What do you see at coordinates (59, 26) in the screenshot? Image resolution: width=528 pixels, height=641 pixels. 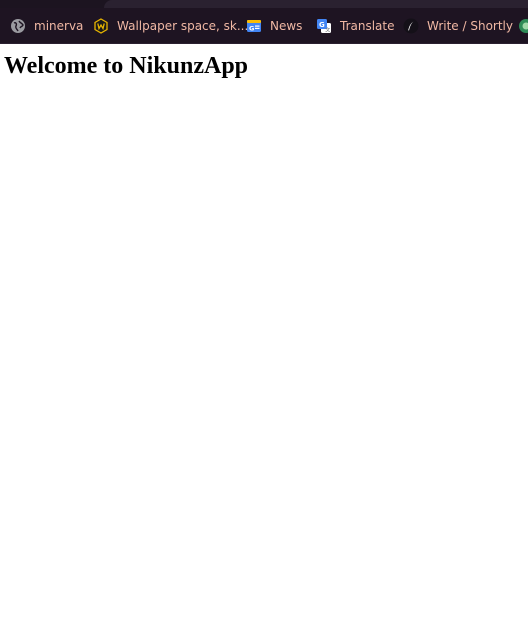 I see `bookmark-label: minerva` at bounding box center [59, 26].